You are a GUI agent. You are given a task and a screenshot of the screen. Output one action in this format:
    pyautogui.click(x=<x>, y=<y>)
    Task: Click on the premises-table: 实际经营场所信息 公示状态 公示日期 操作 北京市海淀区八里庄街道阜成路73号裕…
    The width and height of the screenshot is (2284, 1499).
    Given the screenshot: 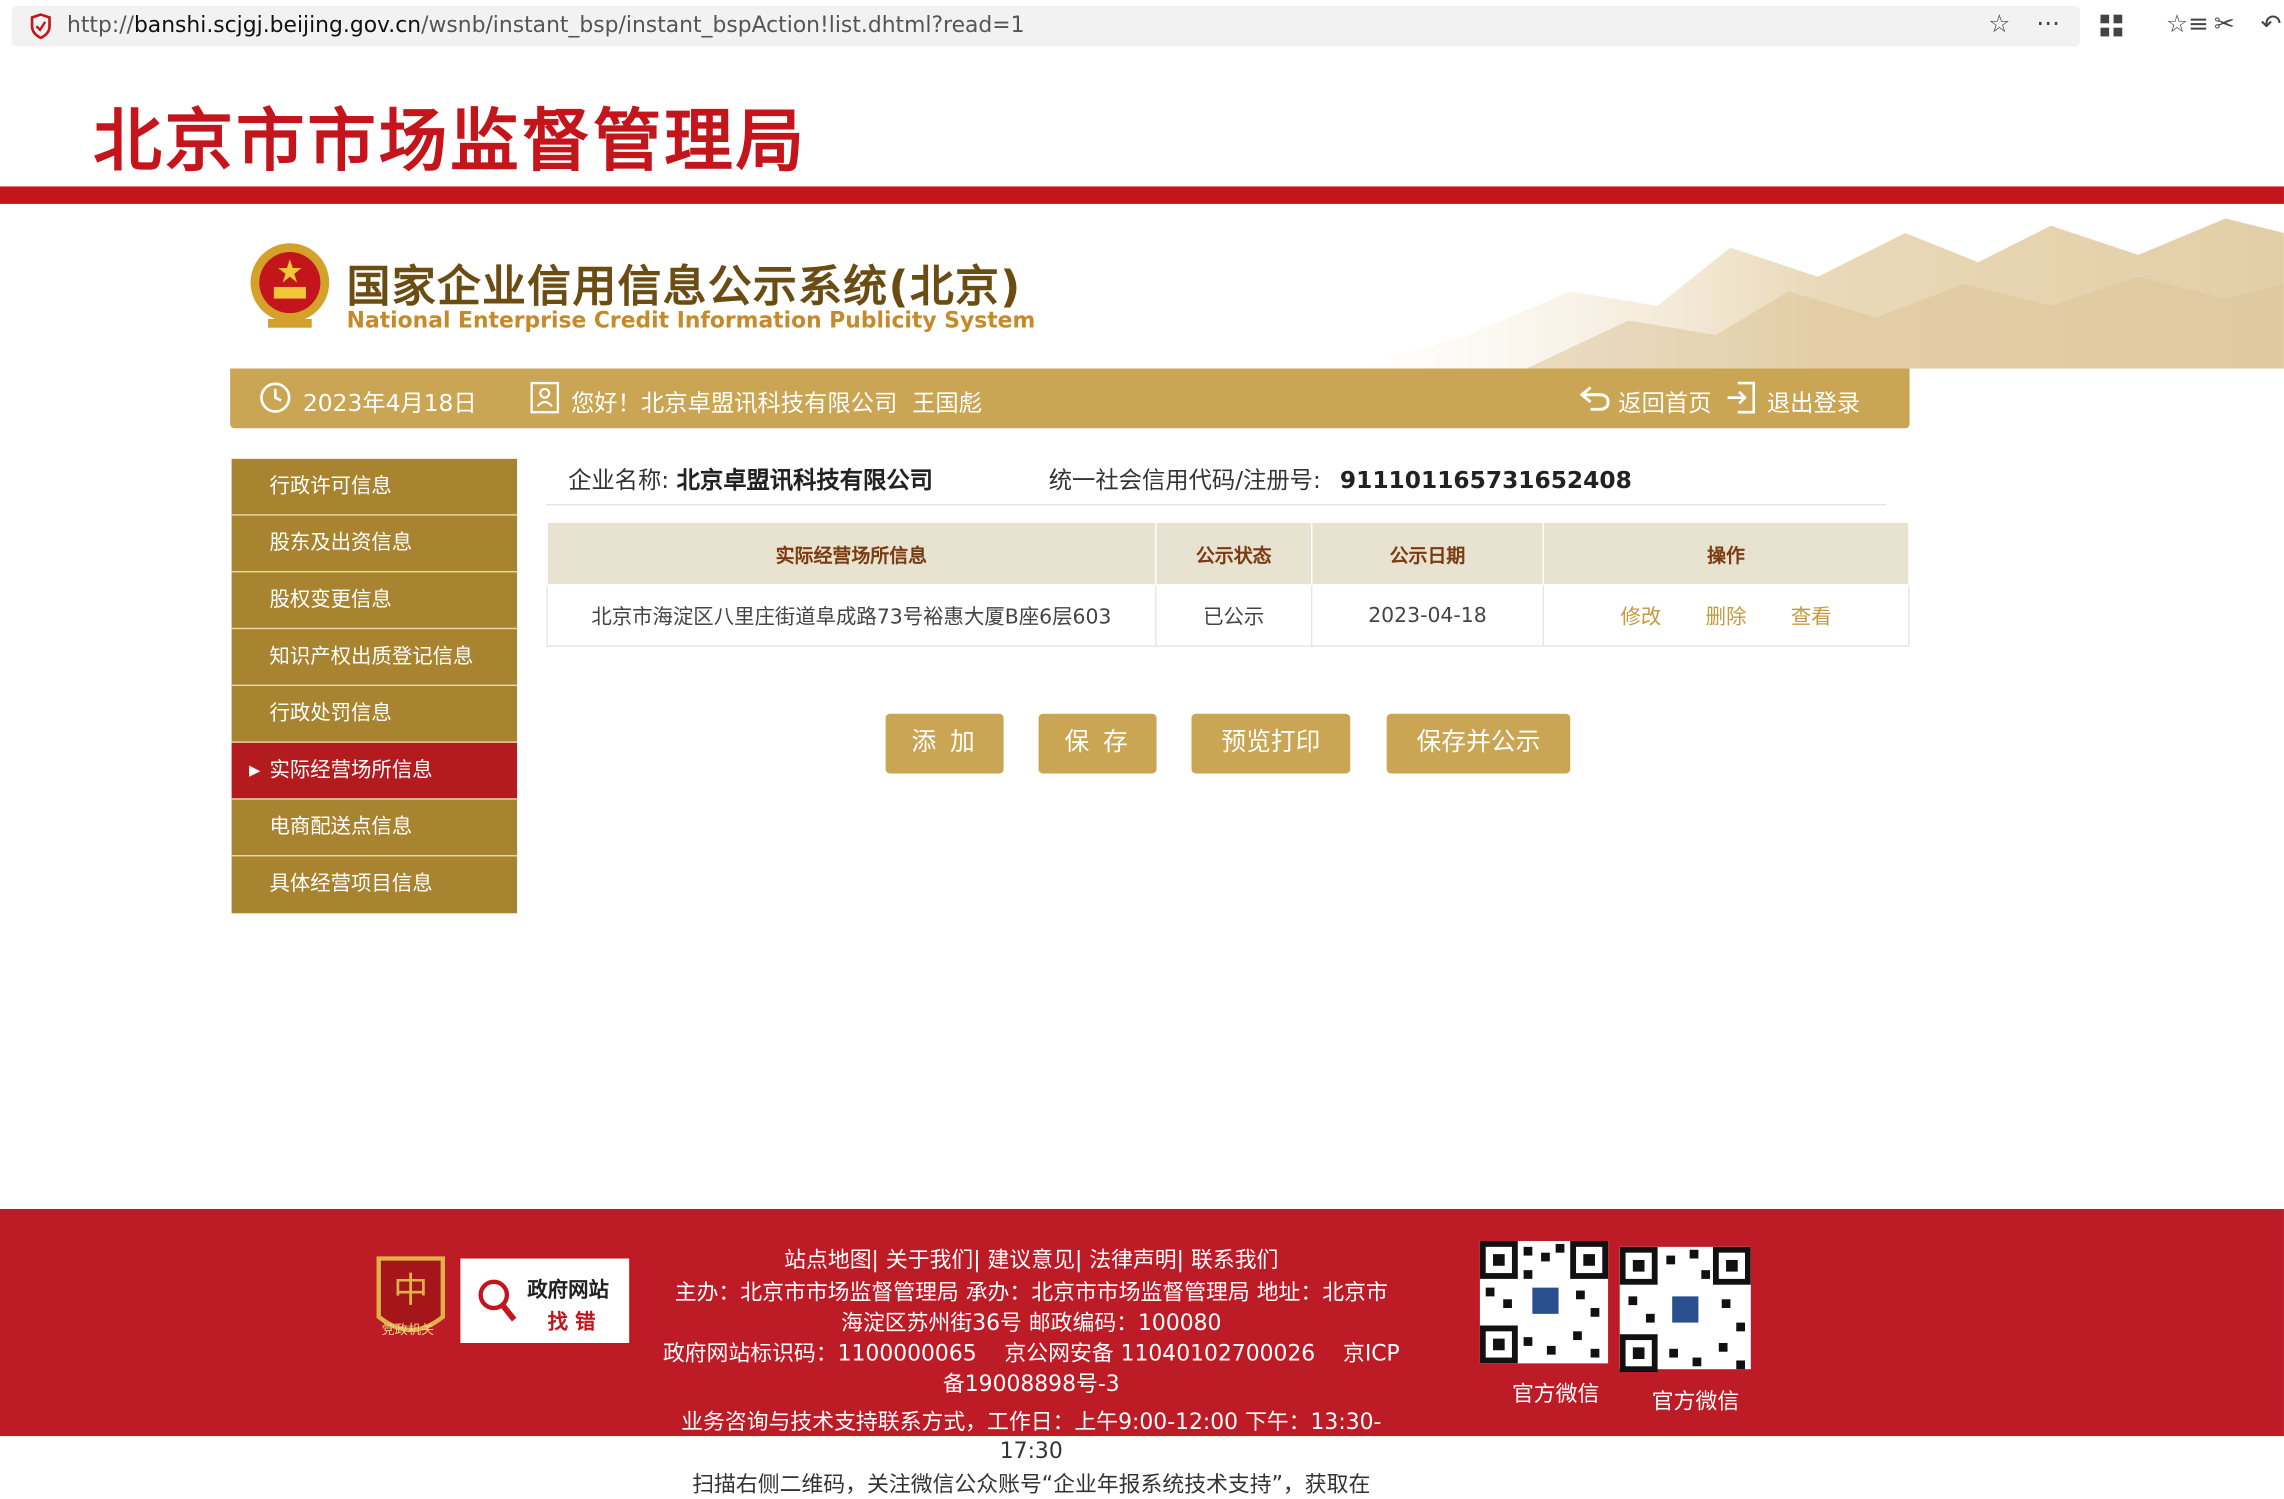 What is the action you would take?
    pyautogui.click(x=1228, y=584)
    